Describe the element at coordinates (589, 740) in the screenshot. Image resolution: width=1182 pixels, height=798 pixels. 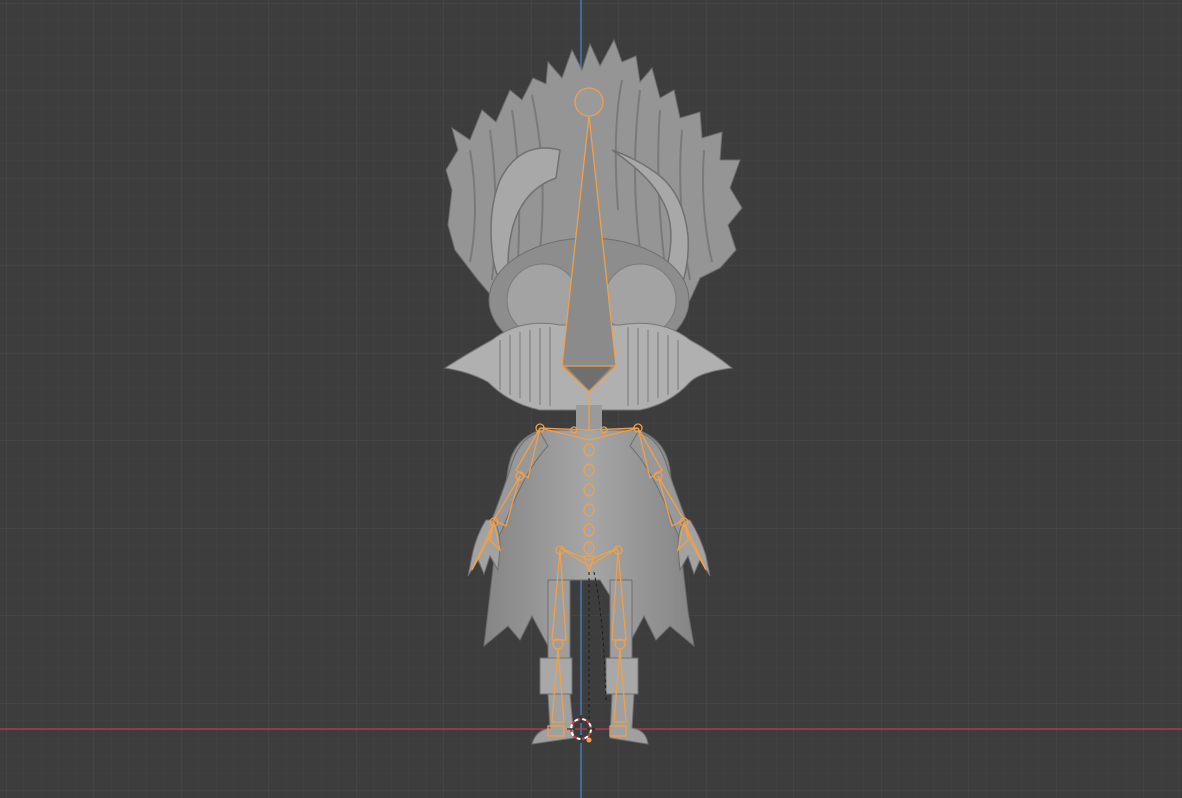
I see `object-origin-dot` at that location.